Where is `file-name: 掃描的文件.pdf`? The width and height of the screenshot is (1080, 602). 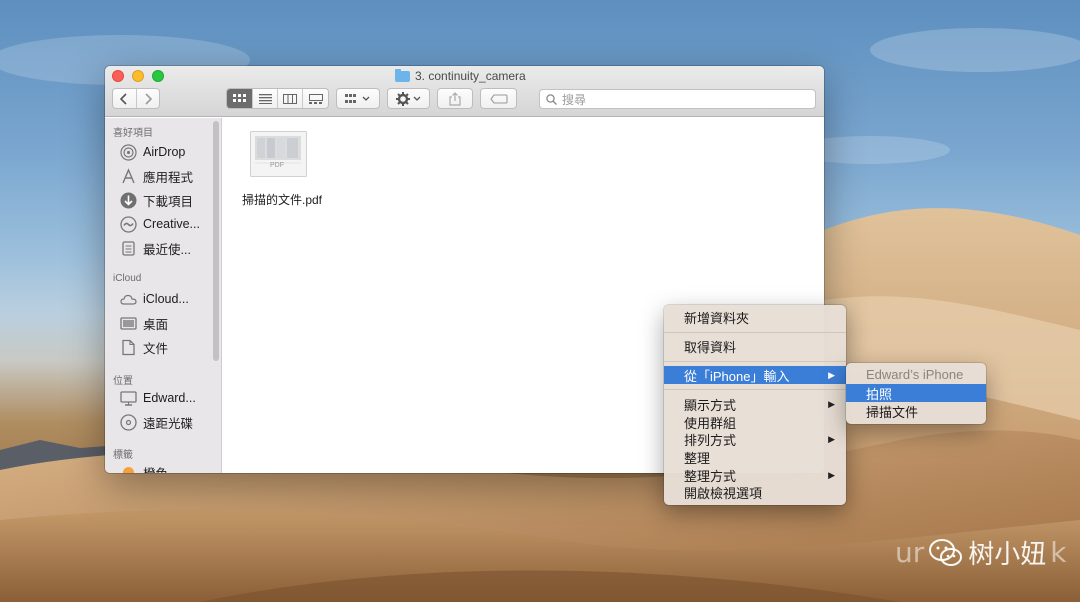 file-name: 掃描的文件.pdf is located at coordinates (282, 199).